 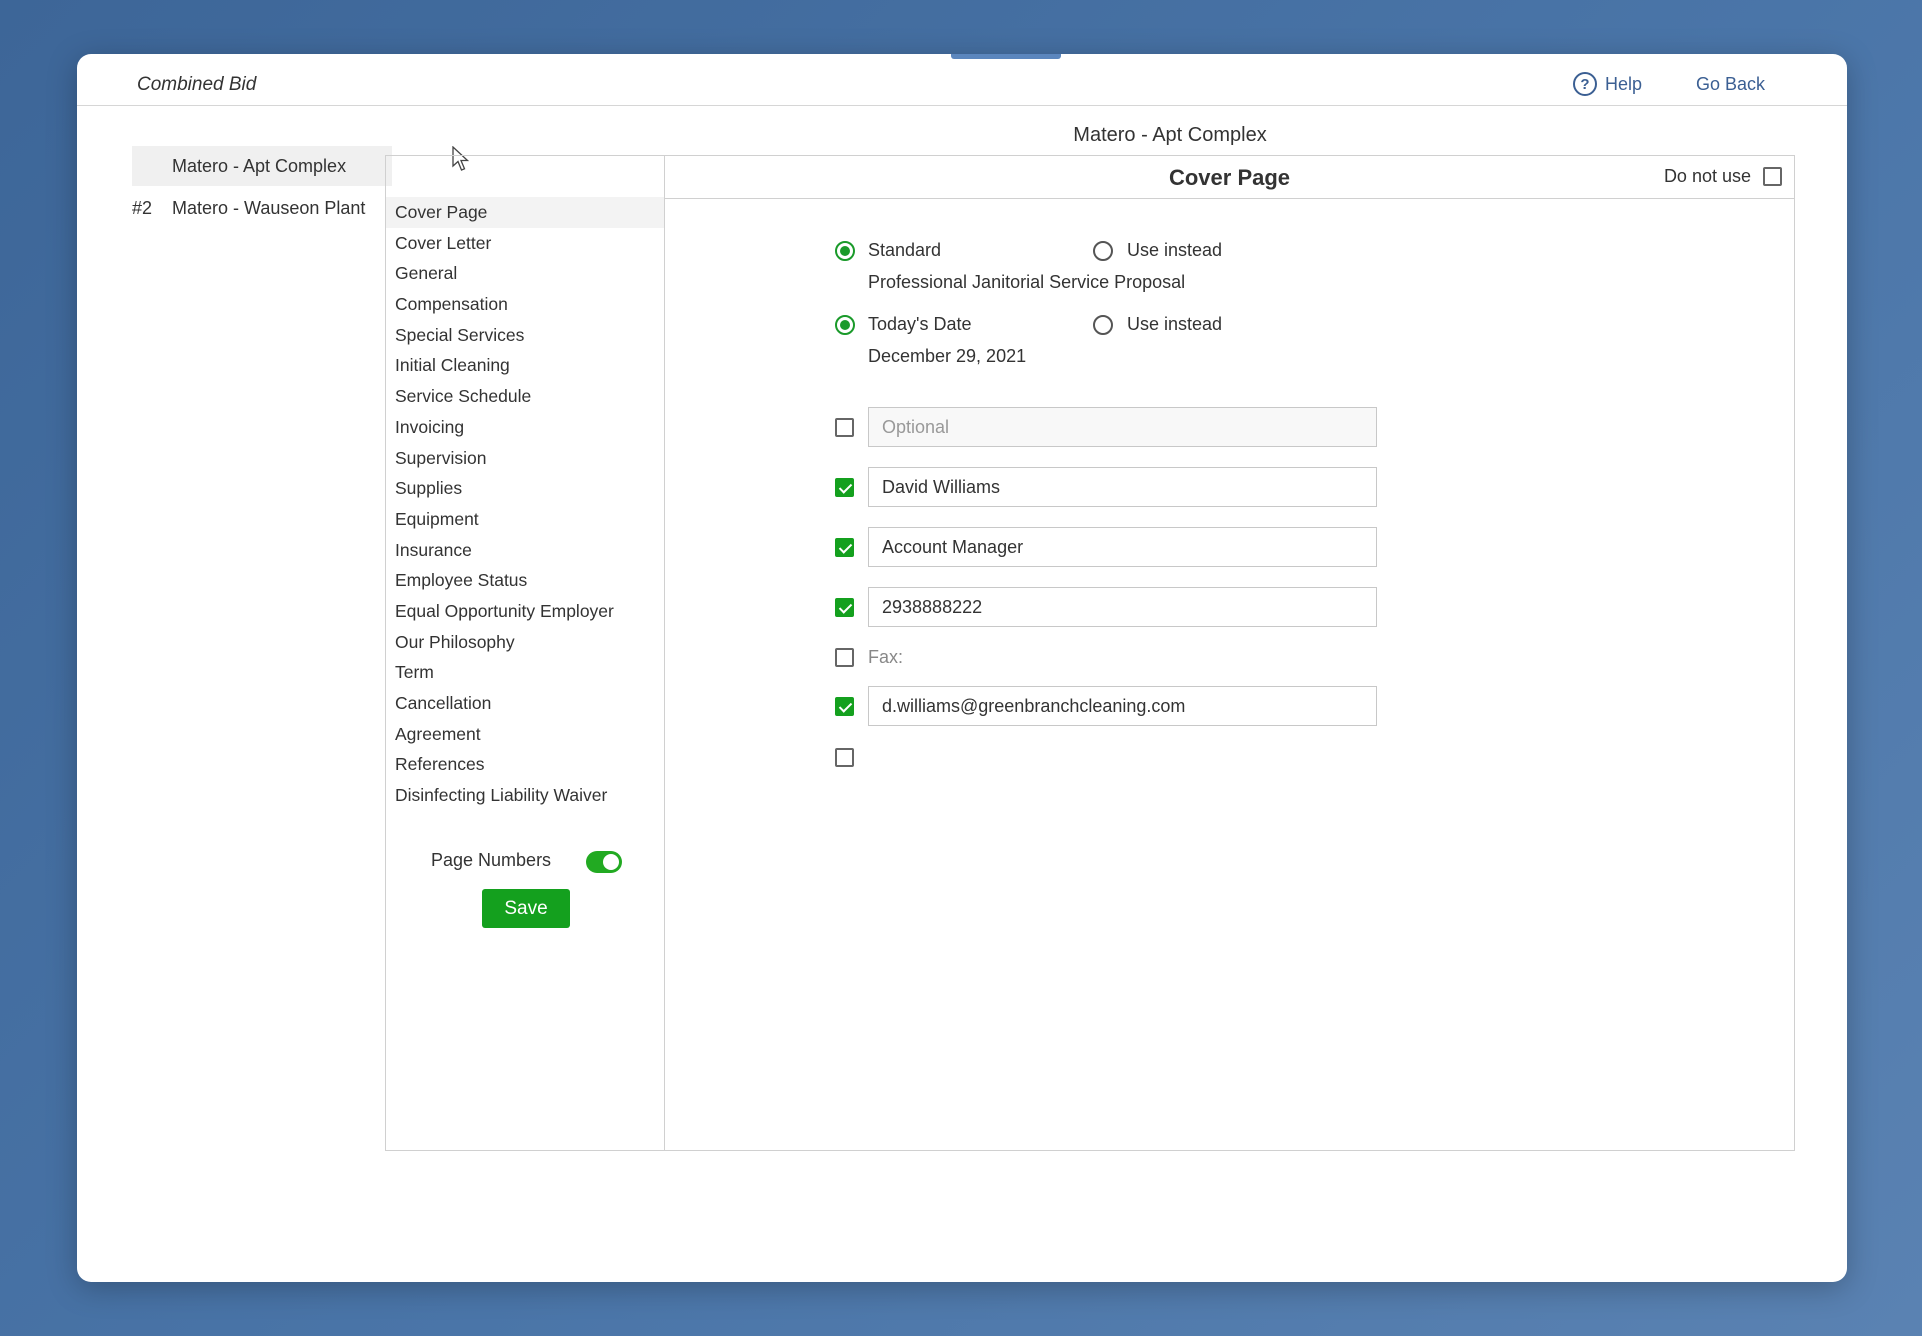 What do you see at coordinates (844, 757) in the screenshot?
I see `extra-field-checkbox` at bounding box center [844, 757].